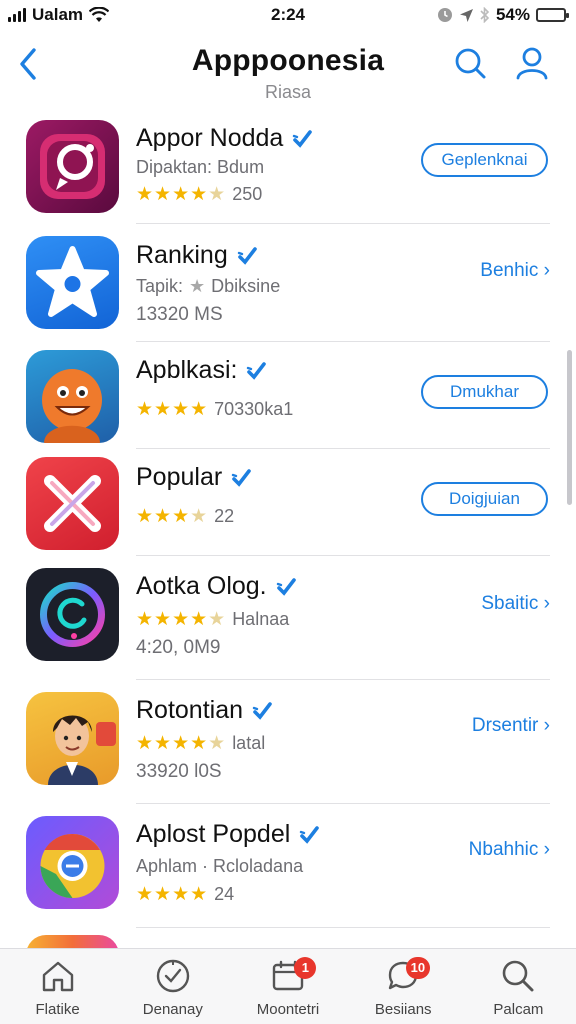 This screenshot has width=576, height=1024. Describe the element at coordinates (485, 15) in the screenshot. I see `bluetooth-icon` at that location.